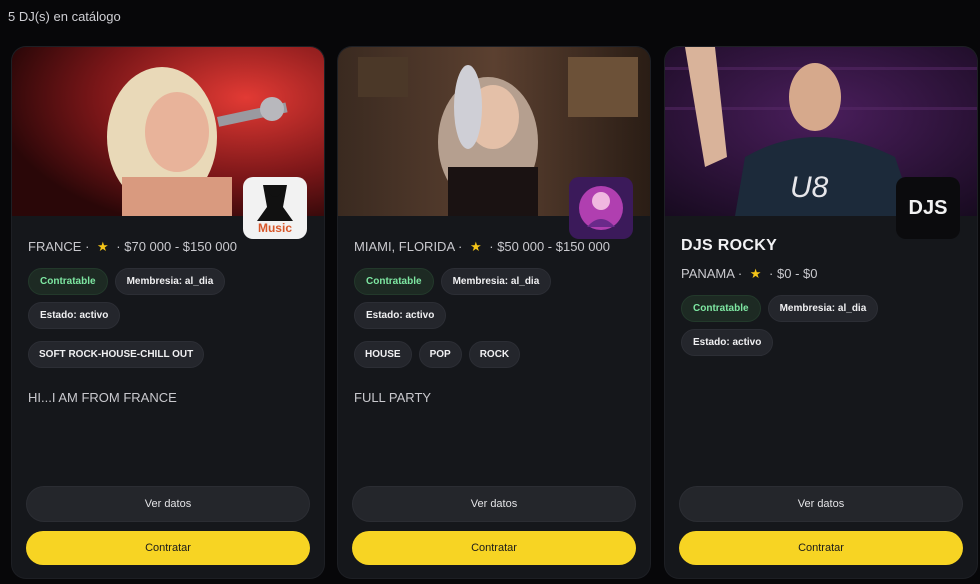  I want to click on dj-location: MIAMI, FLORIDA, so click(404, 246).